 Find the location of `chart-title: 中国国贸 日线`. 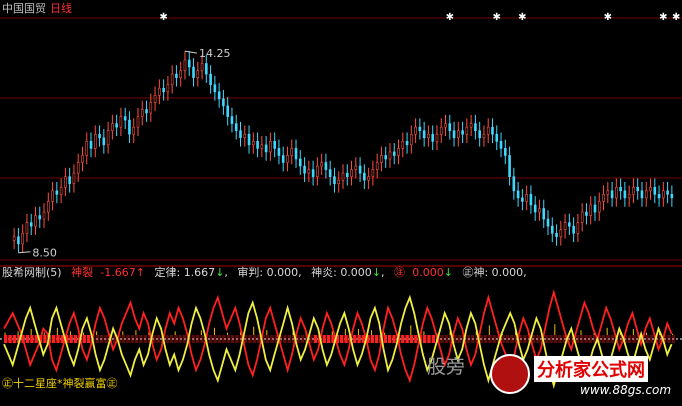

chart-title: 中国国贸 日线 is located at coordinates (37, 8).